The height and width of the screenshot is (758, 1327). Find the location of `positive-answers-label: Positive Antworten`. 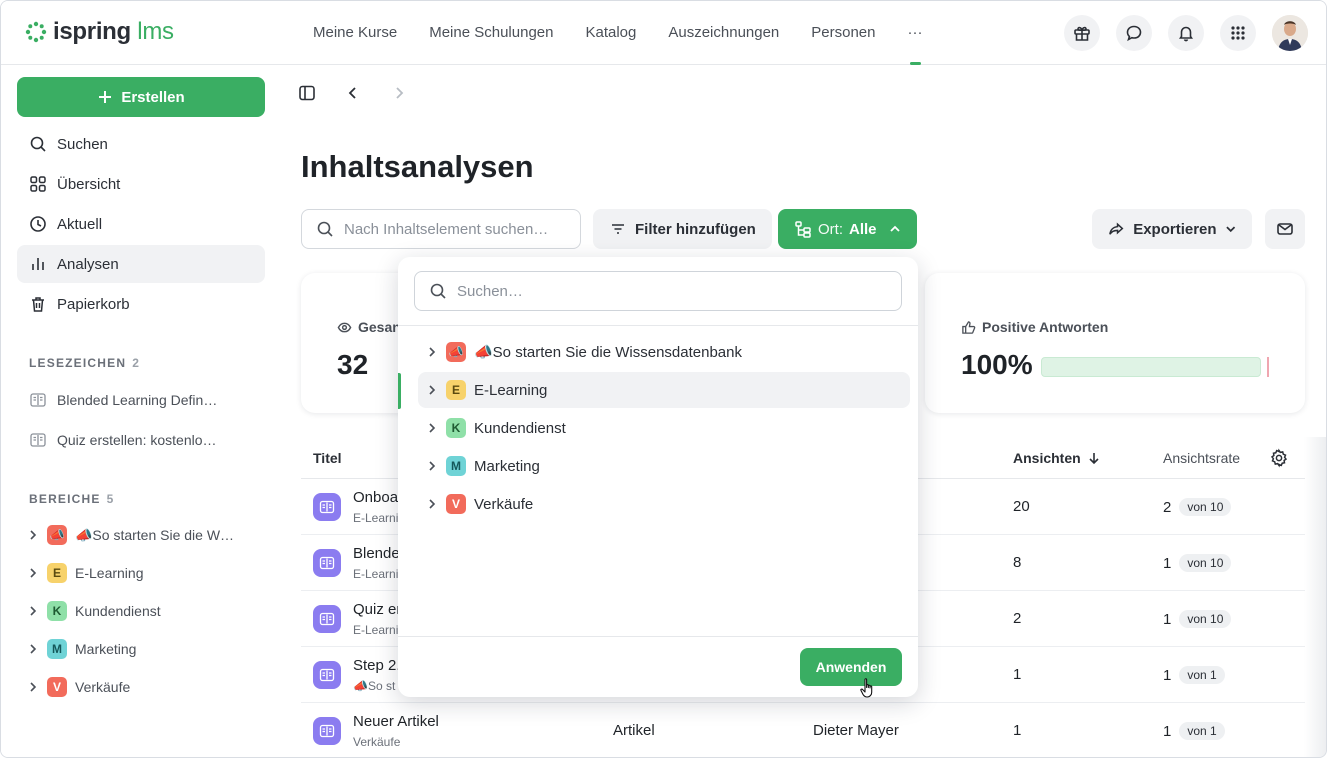

positive-answers-label: Positive Antworten is located at coordinates (1034, 327).